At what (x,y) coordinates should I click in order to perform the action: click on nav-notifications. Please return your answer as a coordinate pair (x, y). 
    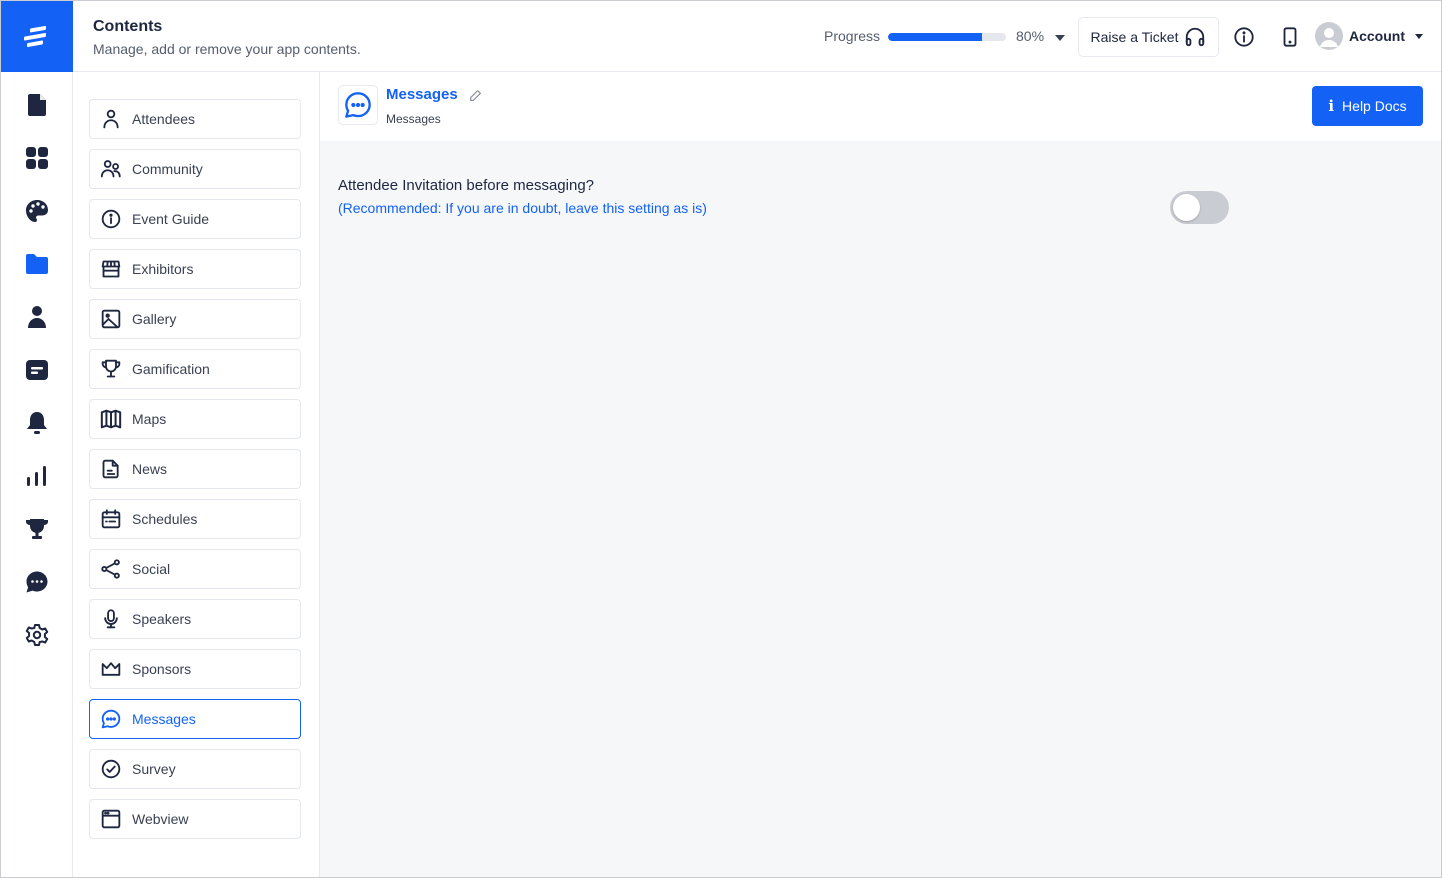
    Looking at the image, I should click on (37, 423).